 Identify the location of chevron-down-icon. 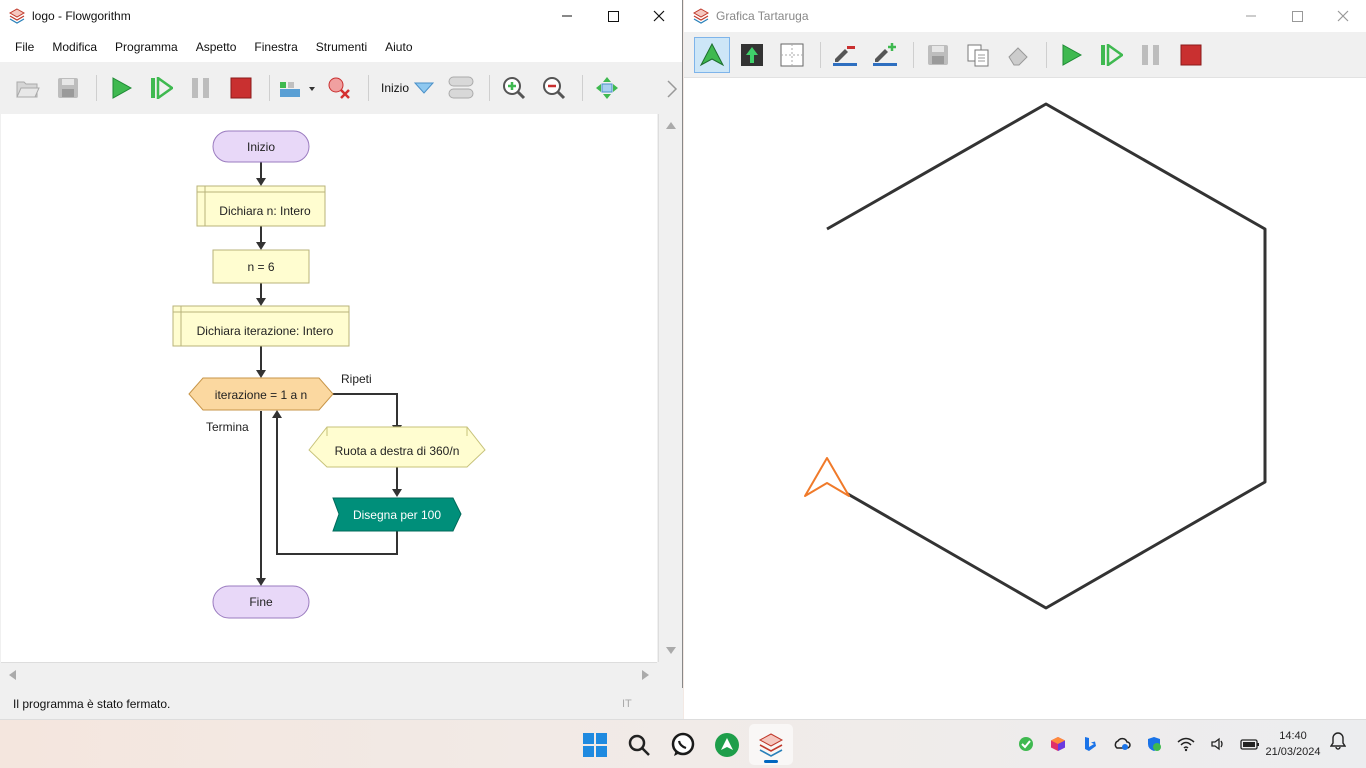
(424, 88).